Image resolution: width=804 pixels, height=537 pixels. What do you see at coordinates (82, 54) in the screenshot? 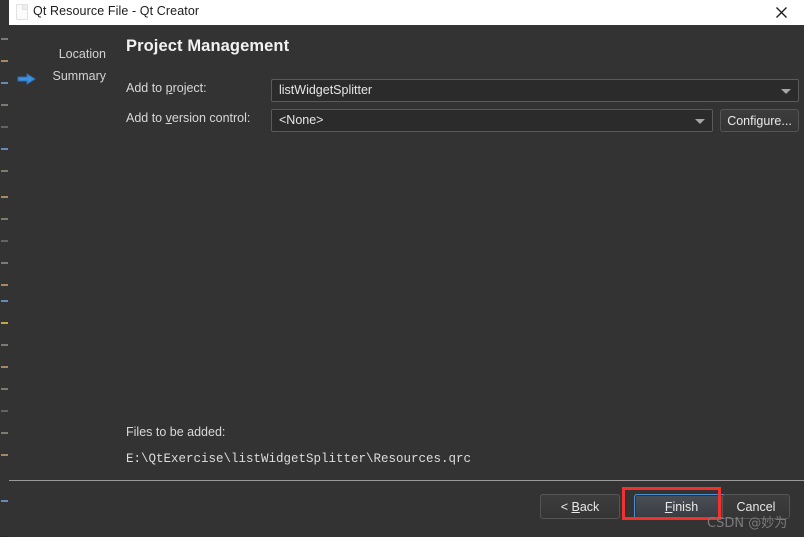
I see `sidebar-item-label: Location` at bounding box center [82, 54].